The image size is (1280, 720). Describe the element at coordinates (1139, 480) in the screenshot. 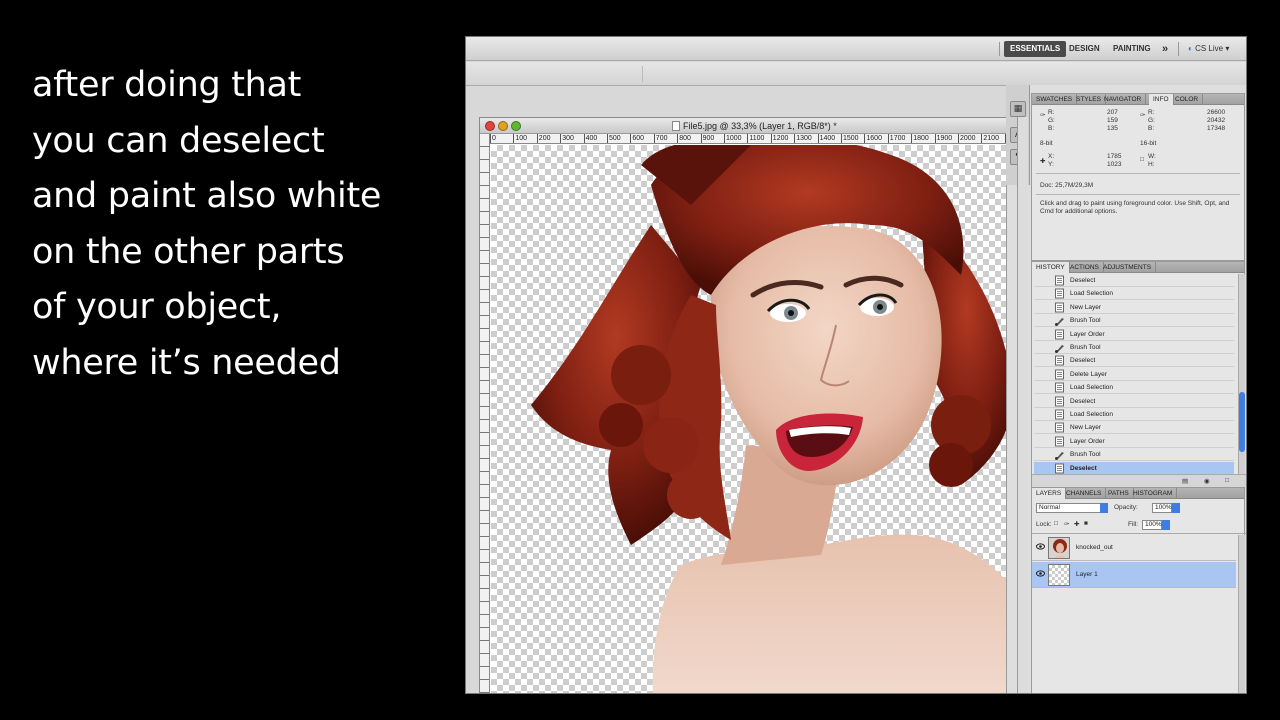

I see `history-footer: ▤ ◉ □` at that location.